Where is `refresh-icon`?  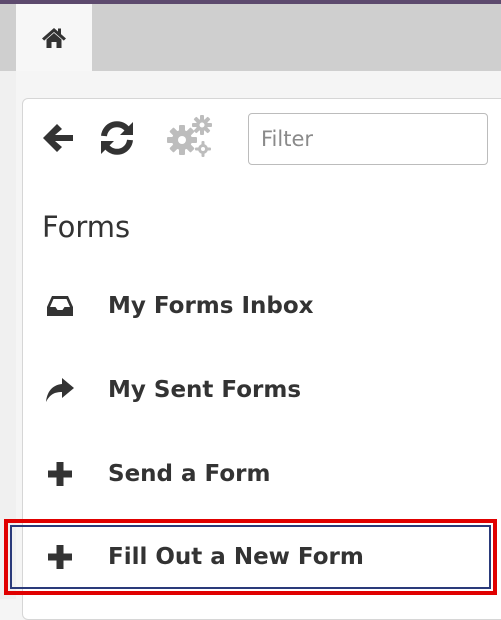 refresh-icon is located at coordinates (117, 138).